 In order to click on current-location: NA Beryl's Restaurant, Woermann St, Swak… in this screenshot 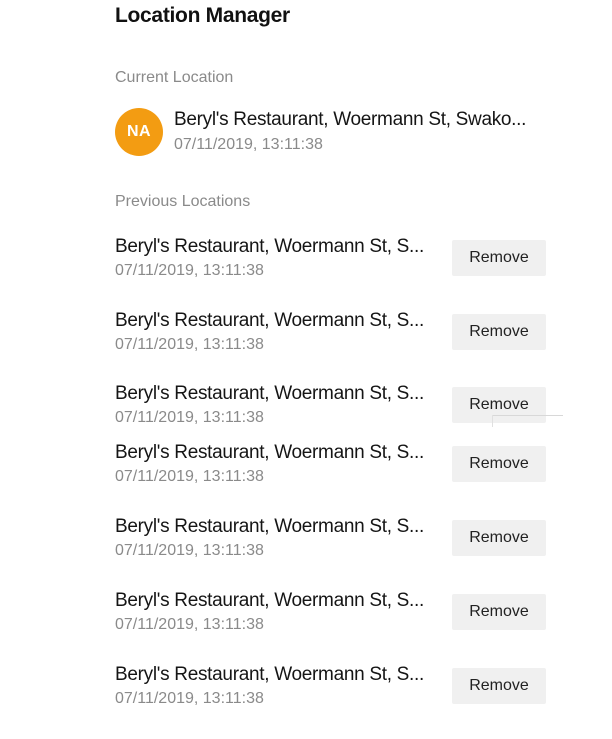, I will do `click(335, 132)`.